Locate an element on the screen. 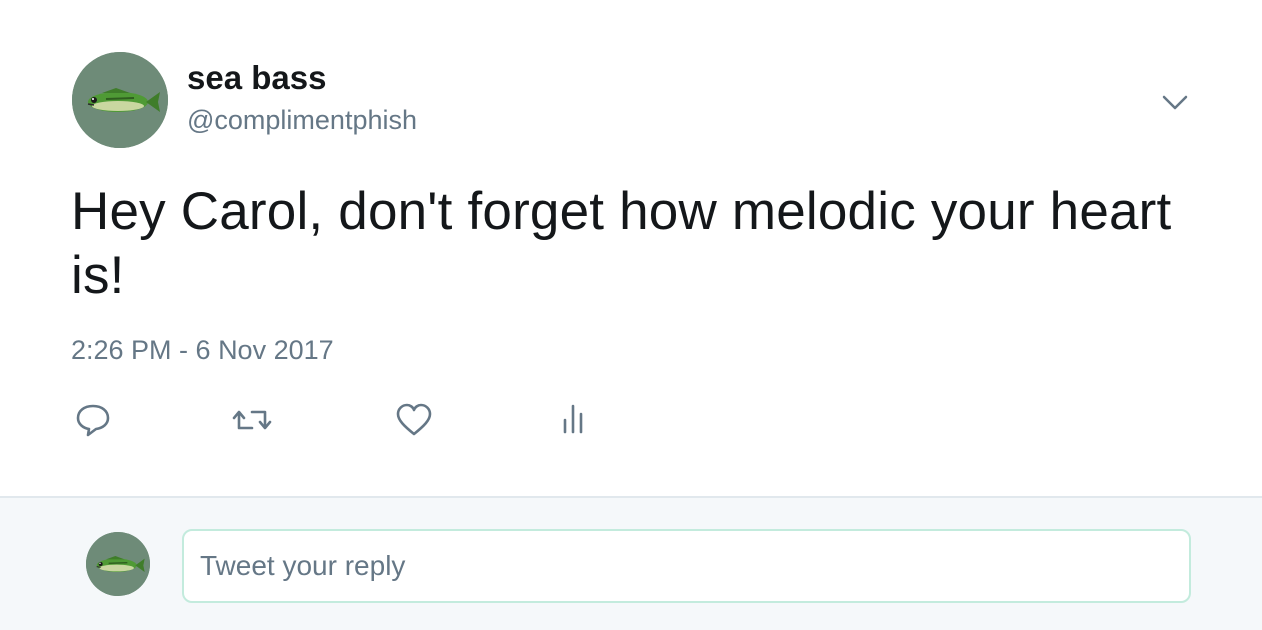 Image resolution: width=1262 pixels, height=630 pixels. author-display-name: sea bass is located at coordinates (256, 78).